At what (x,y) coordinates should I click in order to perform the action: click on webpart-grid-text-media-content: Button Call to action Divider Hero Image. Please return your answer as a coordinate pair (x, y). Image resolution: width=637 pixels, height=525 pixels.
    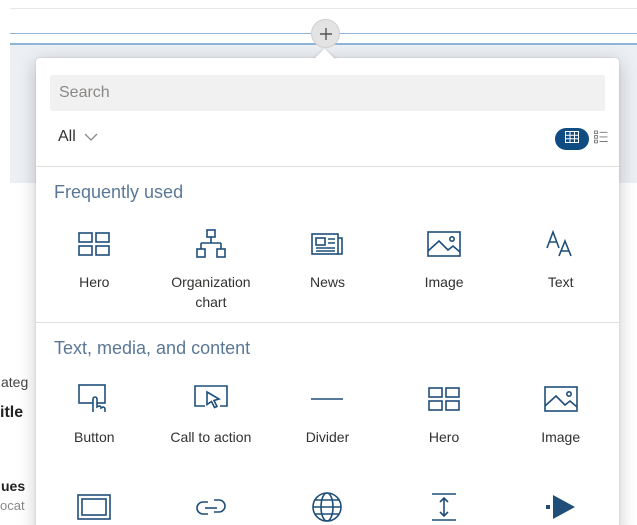
    Looking at the image, I should click on (327, 414).